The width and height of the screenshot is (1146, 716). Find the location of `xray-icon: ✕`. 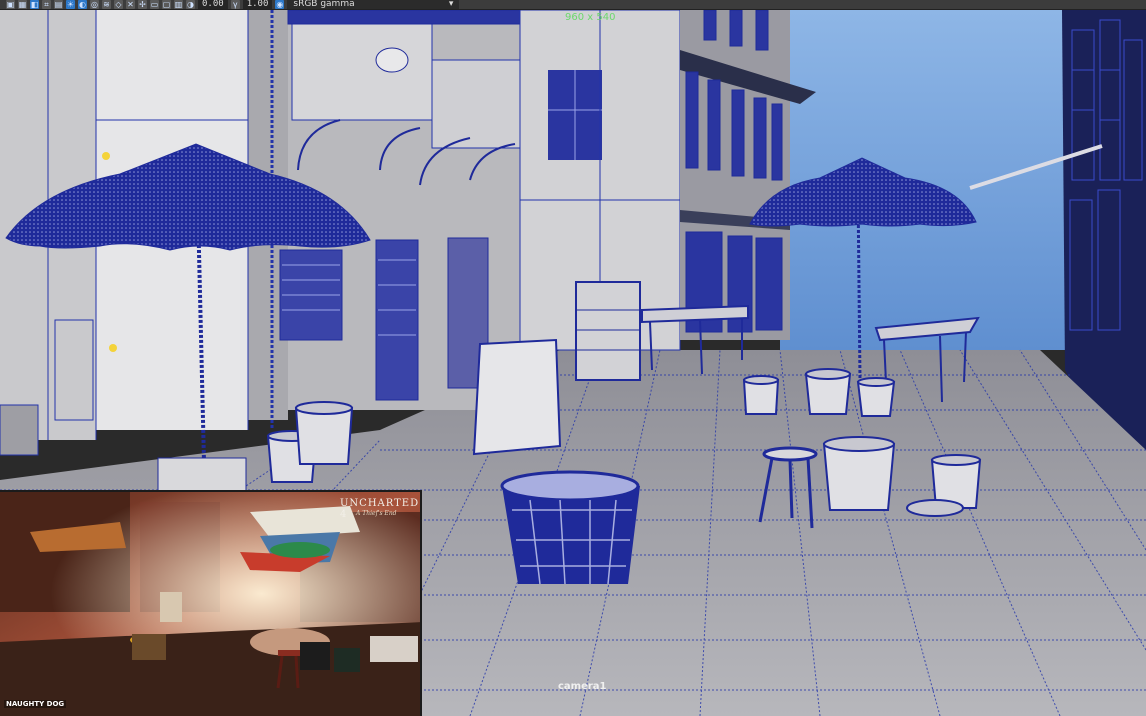

xray-icon: ✕ is located at coordinates (130, 4).